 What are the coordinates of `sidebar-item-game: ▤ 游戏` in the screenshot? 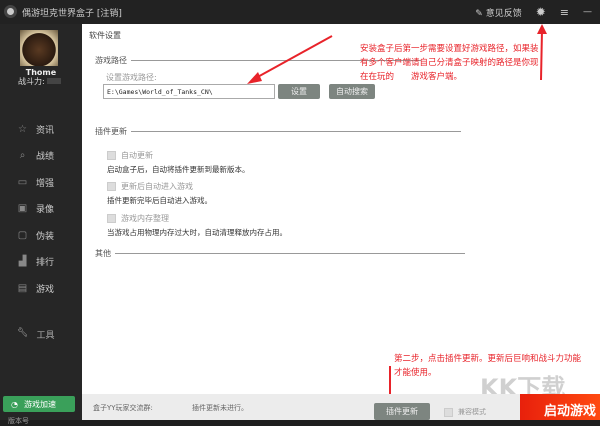 It's located at (41, 288).